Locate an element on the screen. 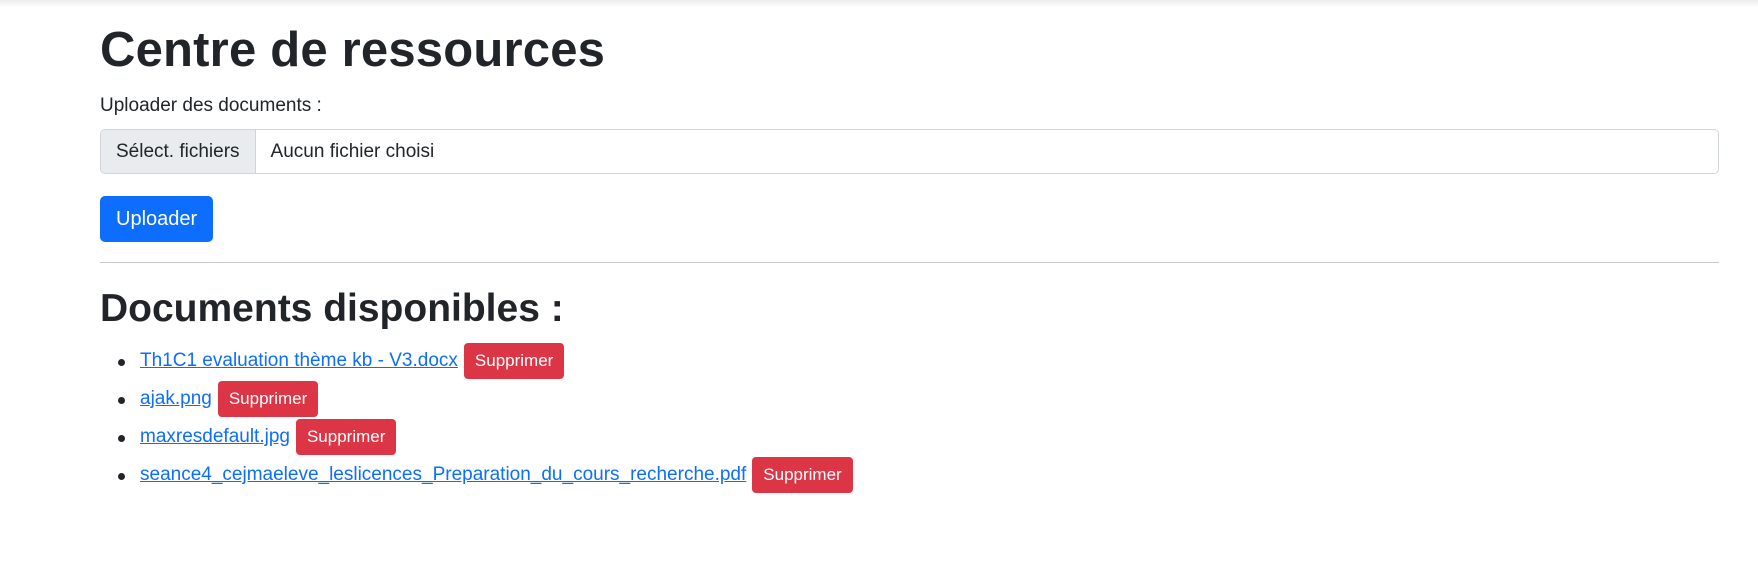 Image resolution: width=1758 pixels, height=567 pixels. document-link: ajak.png is located at coordinates (176, 399).